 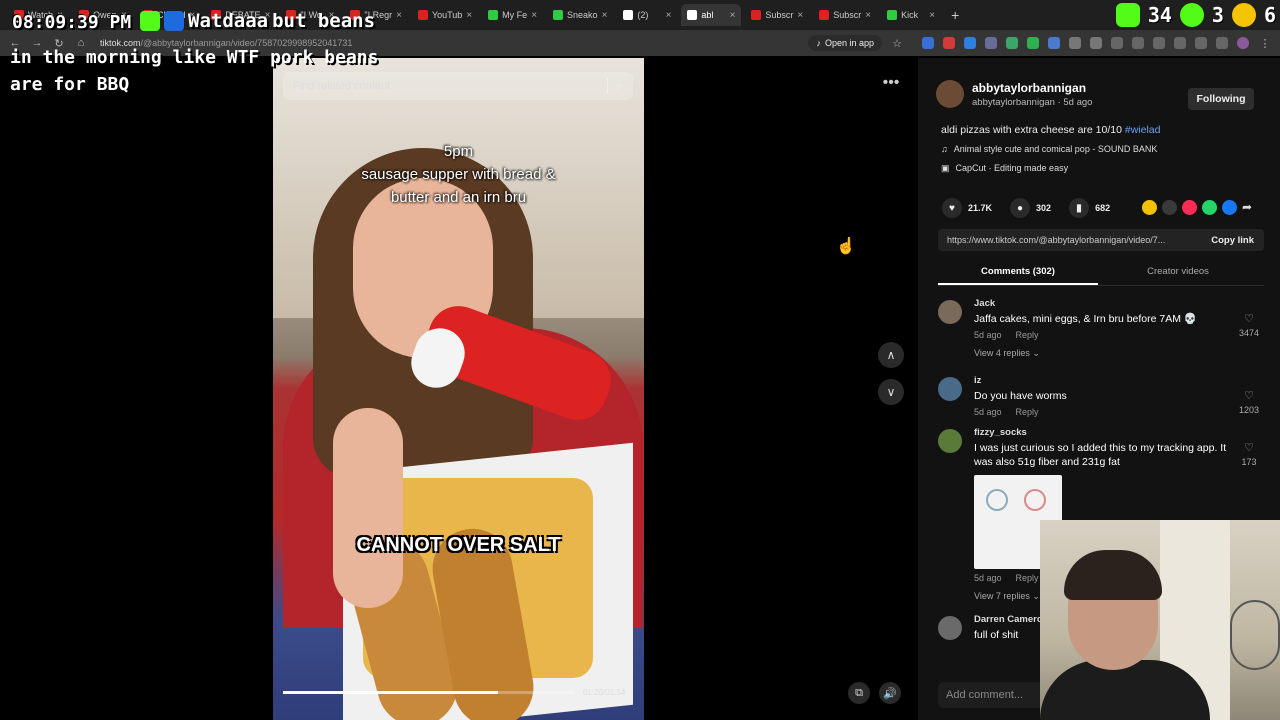 What do you see at coordinates (1249, 448) in the screenshot?
I see `heart-outline-icon: ♡` at bounding box center [1249, 448].